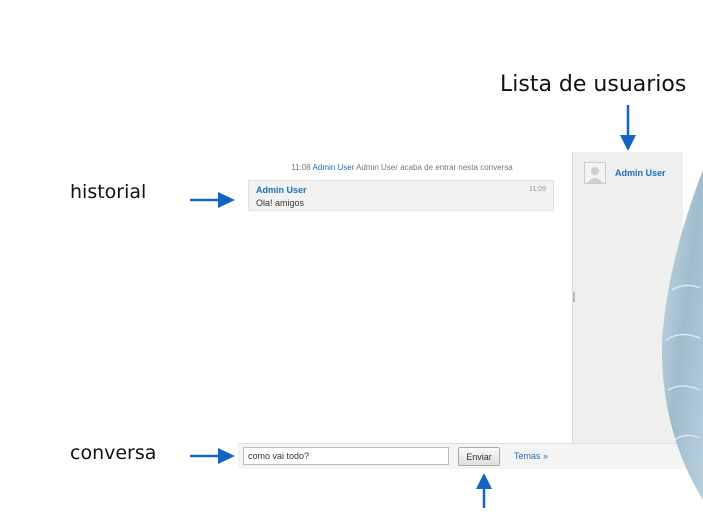 The height and width of the screenshot is (527, 703). Describe the element at coordinates (108, 192) in the screenshot. I see `annotation-history-label: historial` at that location.